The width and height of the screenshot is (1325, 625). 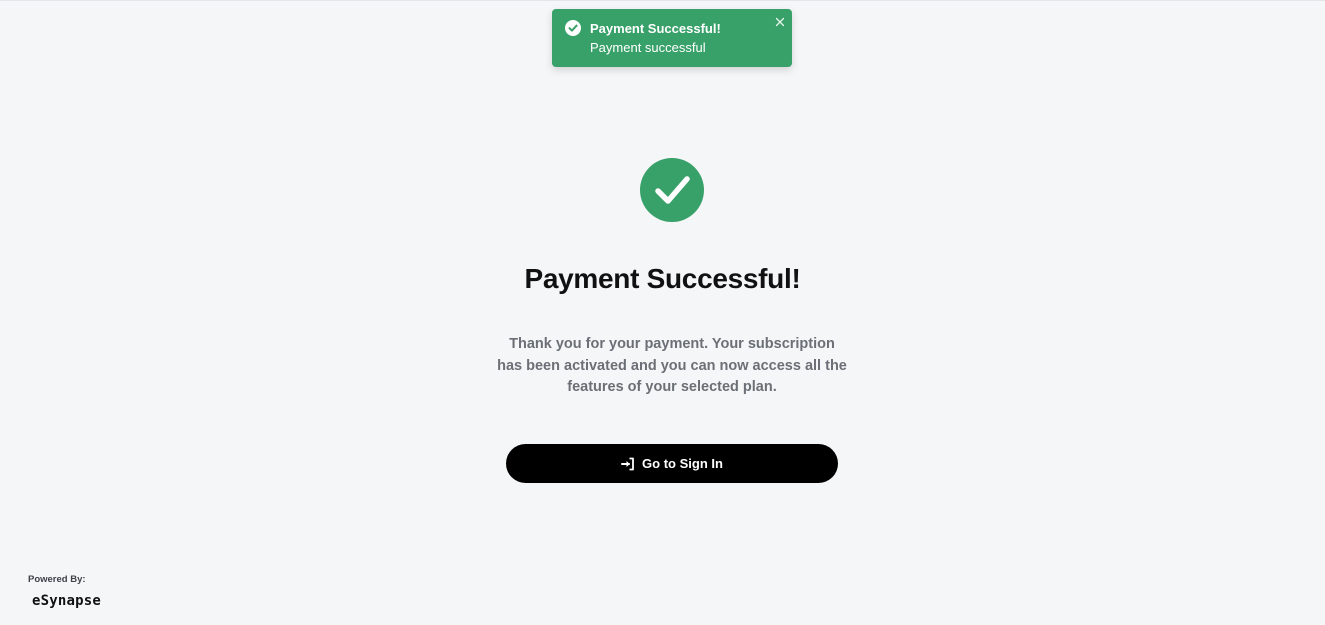 What do you see at coordinates (662, 278) in the screenshot?
I see `page-title: Payment Successful!` at bounding box center [662, 278].